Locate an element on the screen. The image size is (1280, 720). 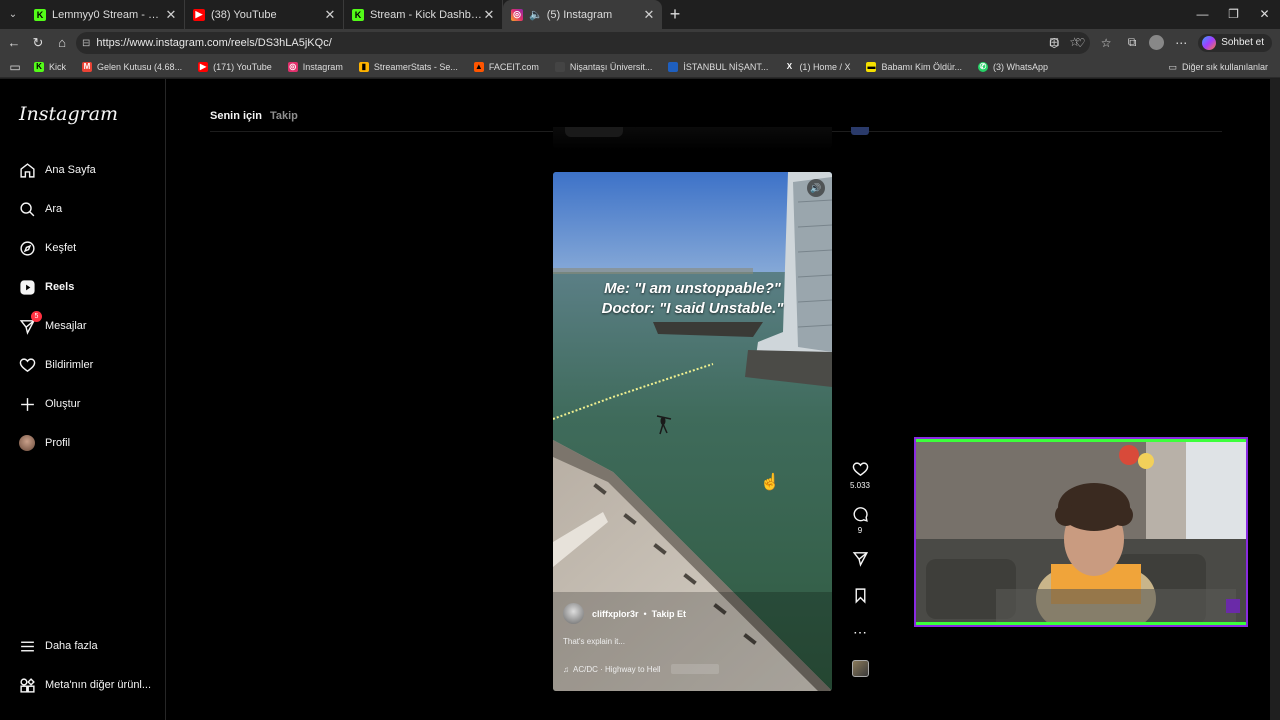
window-controls: — ❐ ✕ is located at coordinates (1233, 14).